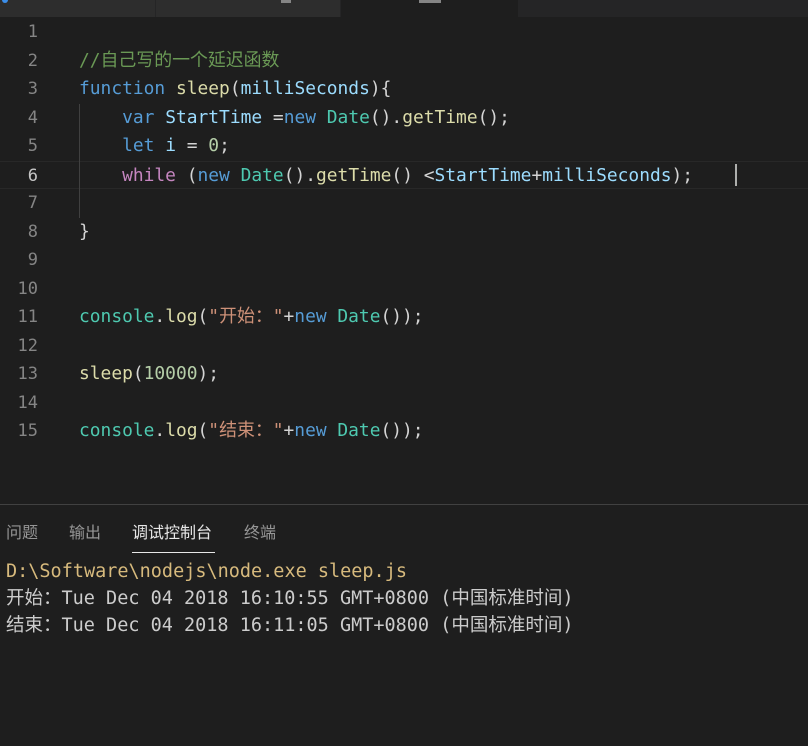 This screenshot has height=746, width=808. I want to click on line-number: 3, so click(32, 89).